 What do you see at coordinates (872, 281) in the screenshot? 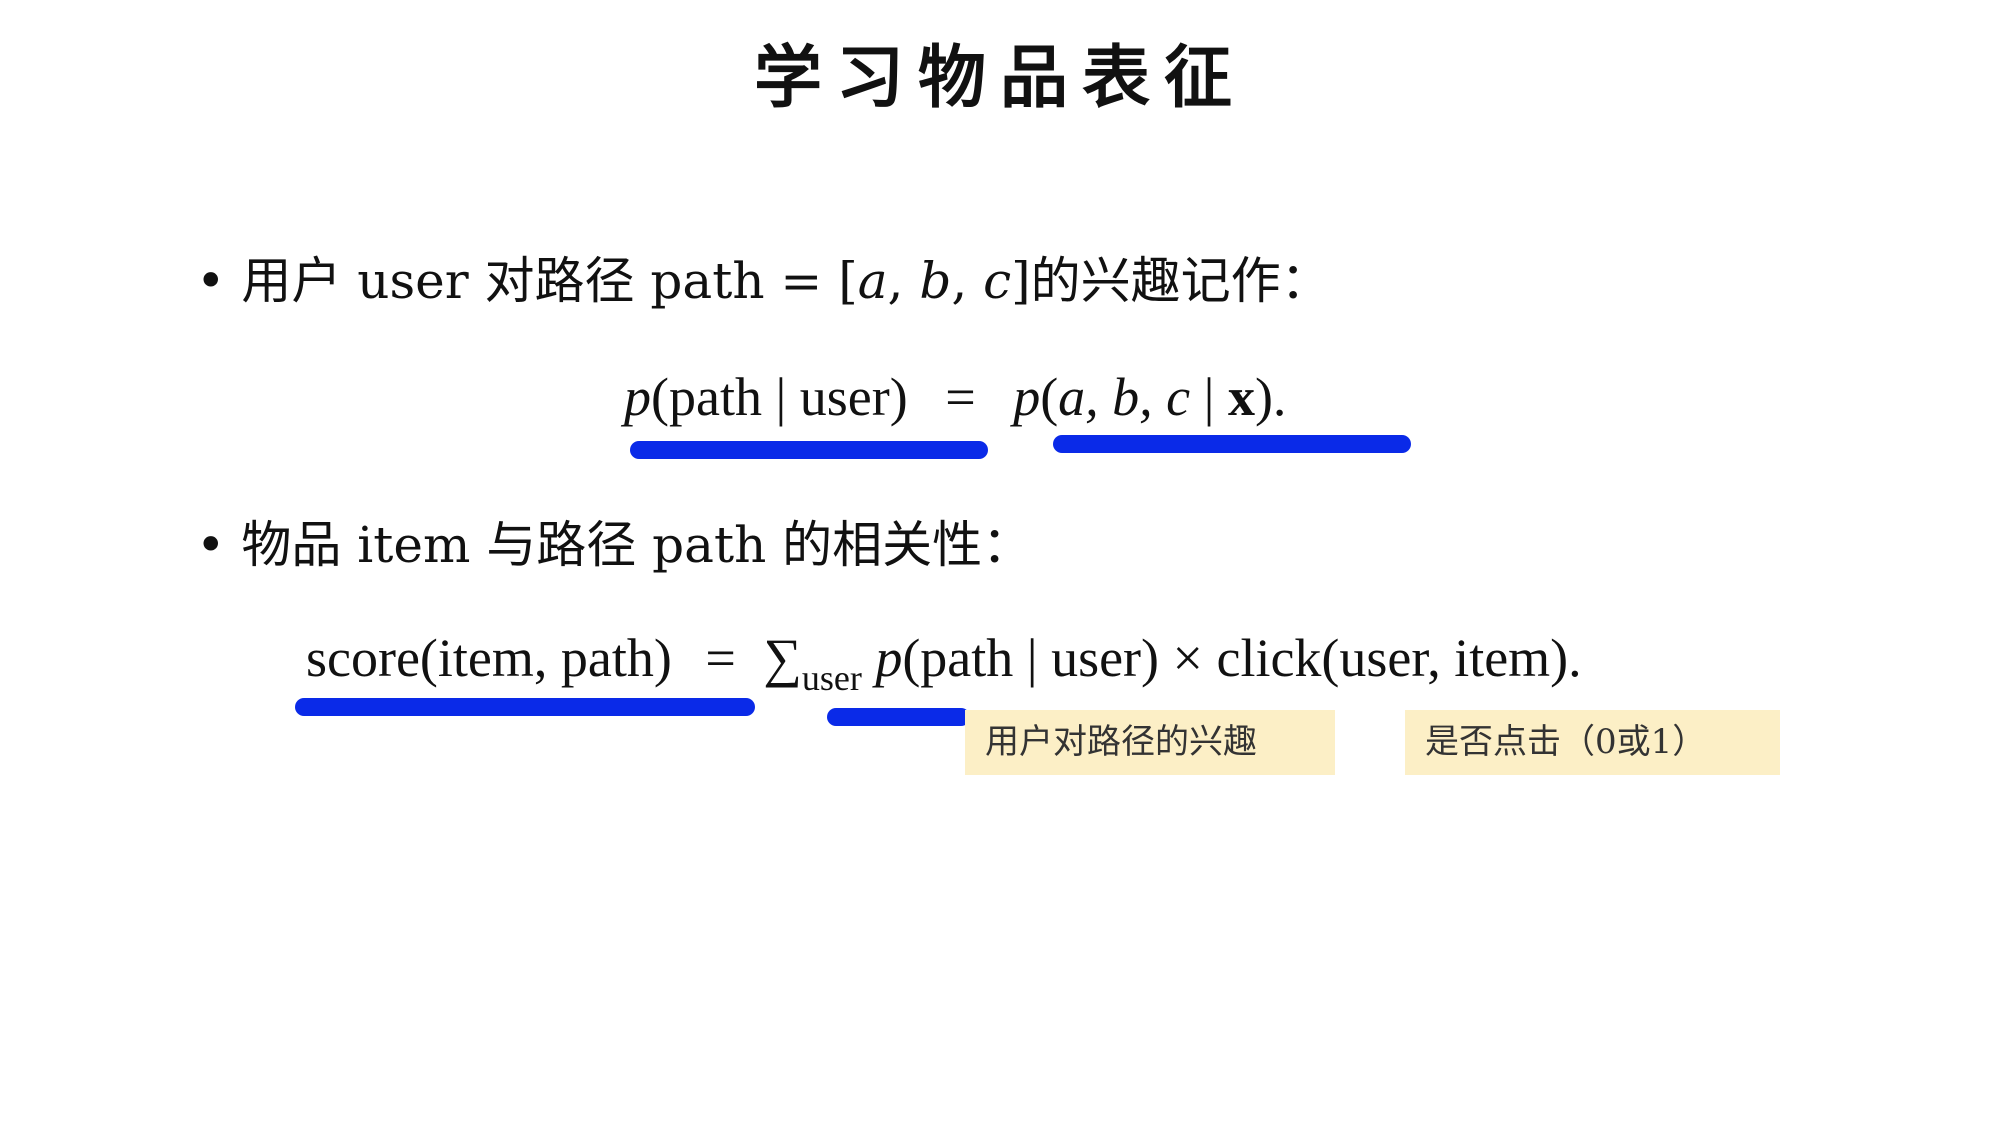
I see `var-a: a` at bounding box center [872, 281].